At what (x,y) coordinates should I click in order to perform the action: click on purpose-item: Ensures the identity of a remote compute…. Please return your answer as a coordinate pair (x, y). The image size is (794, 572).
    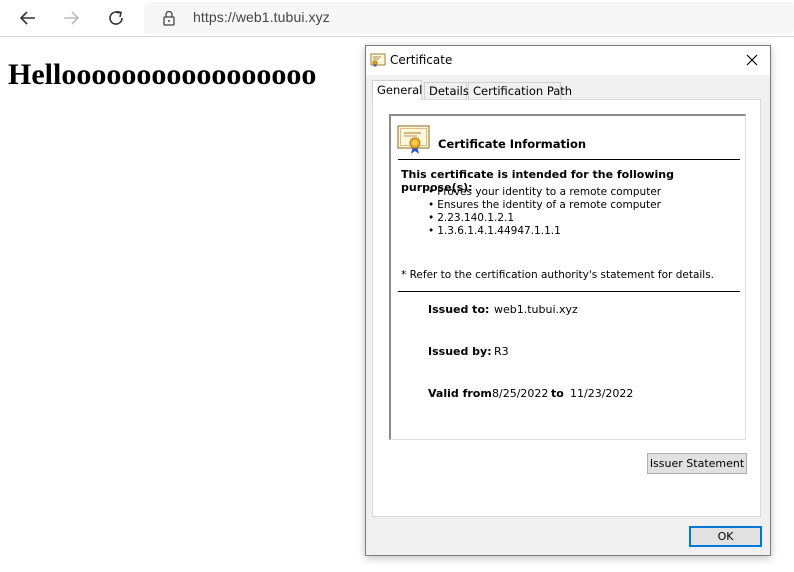
    Looking at the image, I should click on (544, 205).